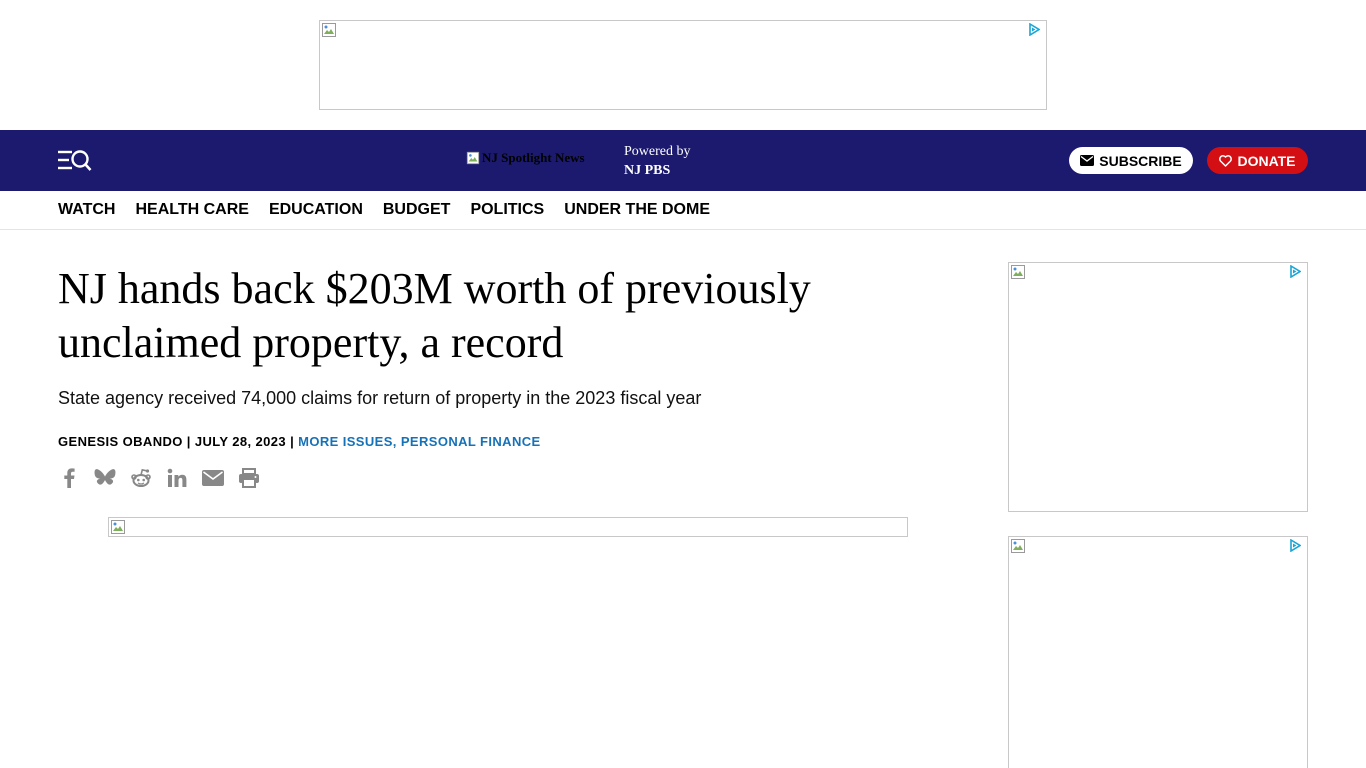 Image resolution: width=1366 pixels, height=768 pixels. Describe the element at coordinates (213, 478) in the screenshot. I see `email-icon` at that location.